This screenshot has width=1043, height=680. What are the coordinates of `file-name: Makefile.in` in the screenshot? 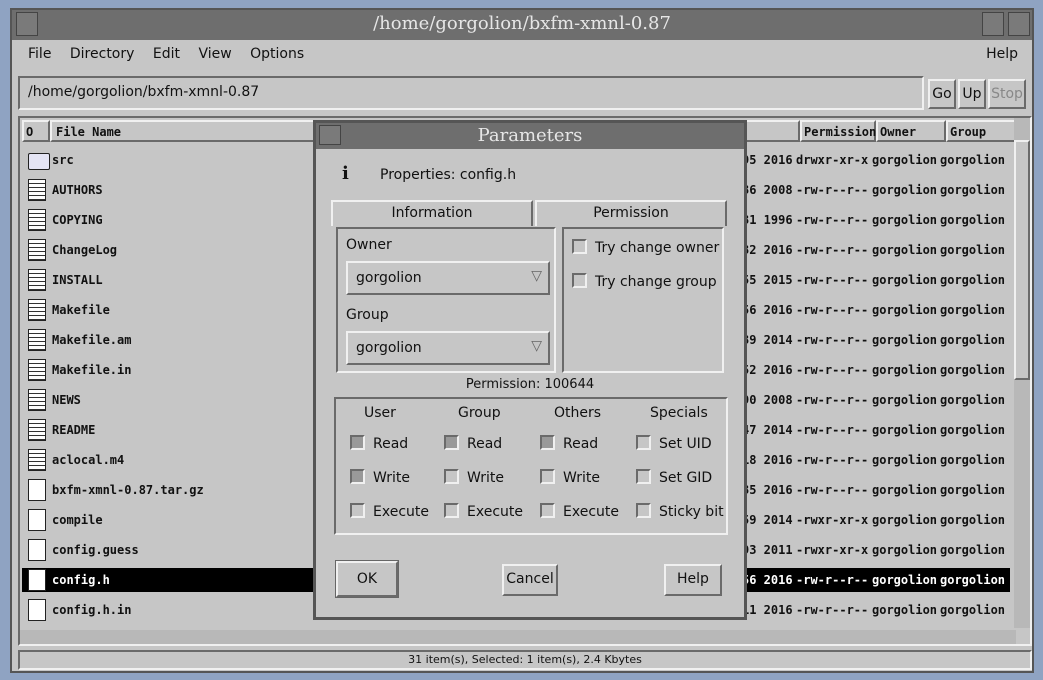 It's located at (92, 370).